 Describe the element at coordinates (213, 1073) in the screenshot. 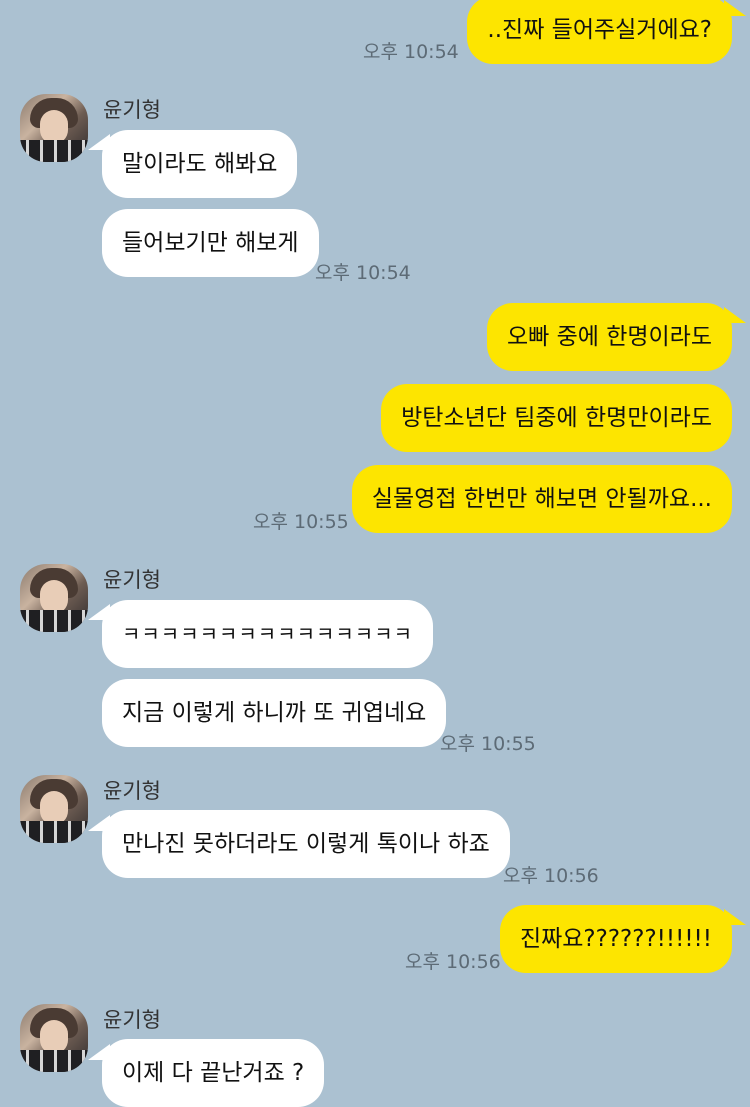

I see `message-bubble-theirs: 이제 다 끝난거죠 ?` at that location.